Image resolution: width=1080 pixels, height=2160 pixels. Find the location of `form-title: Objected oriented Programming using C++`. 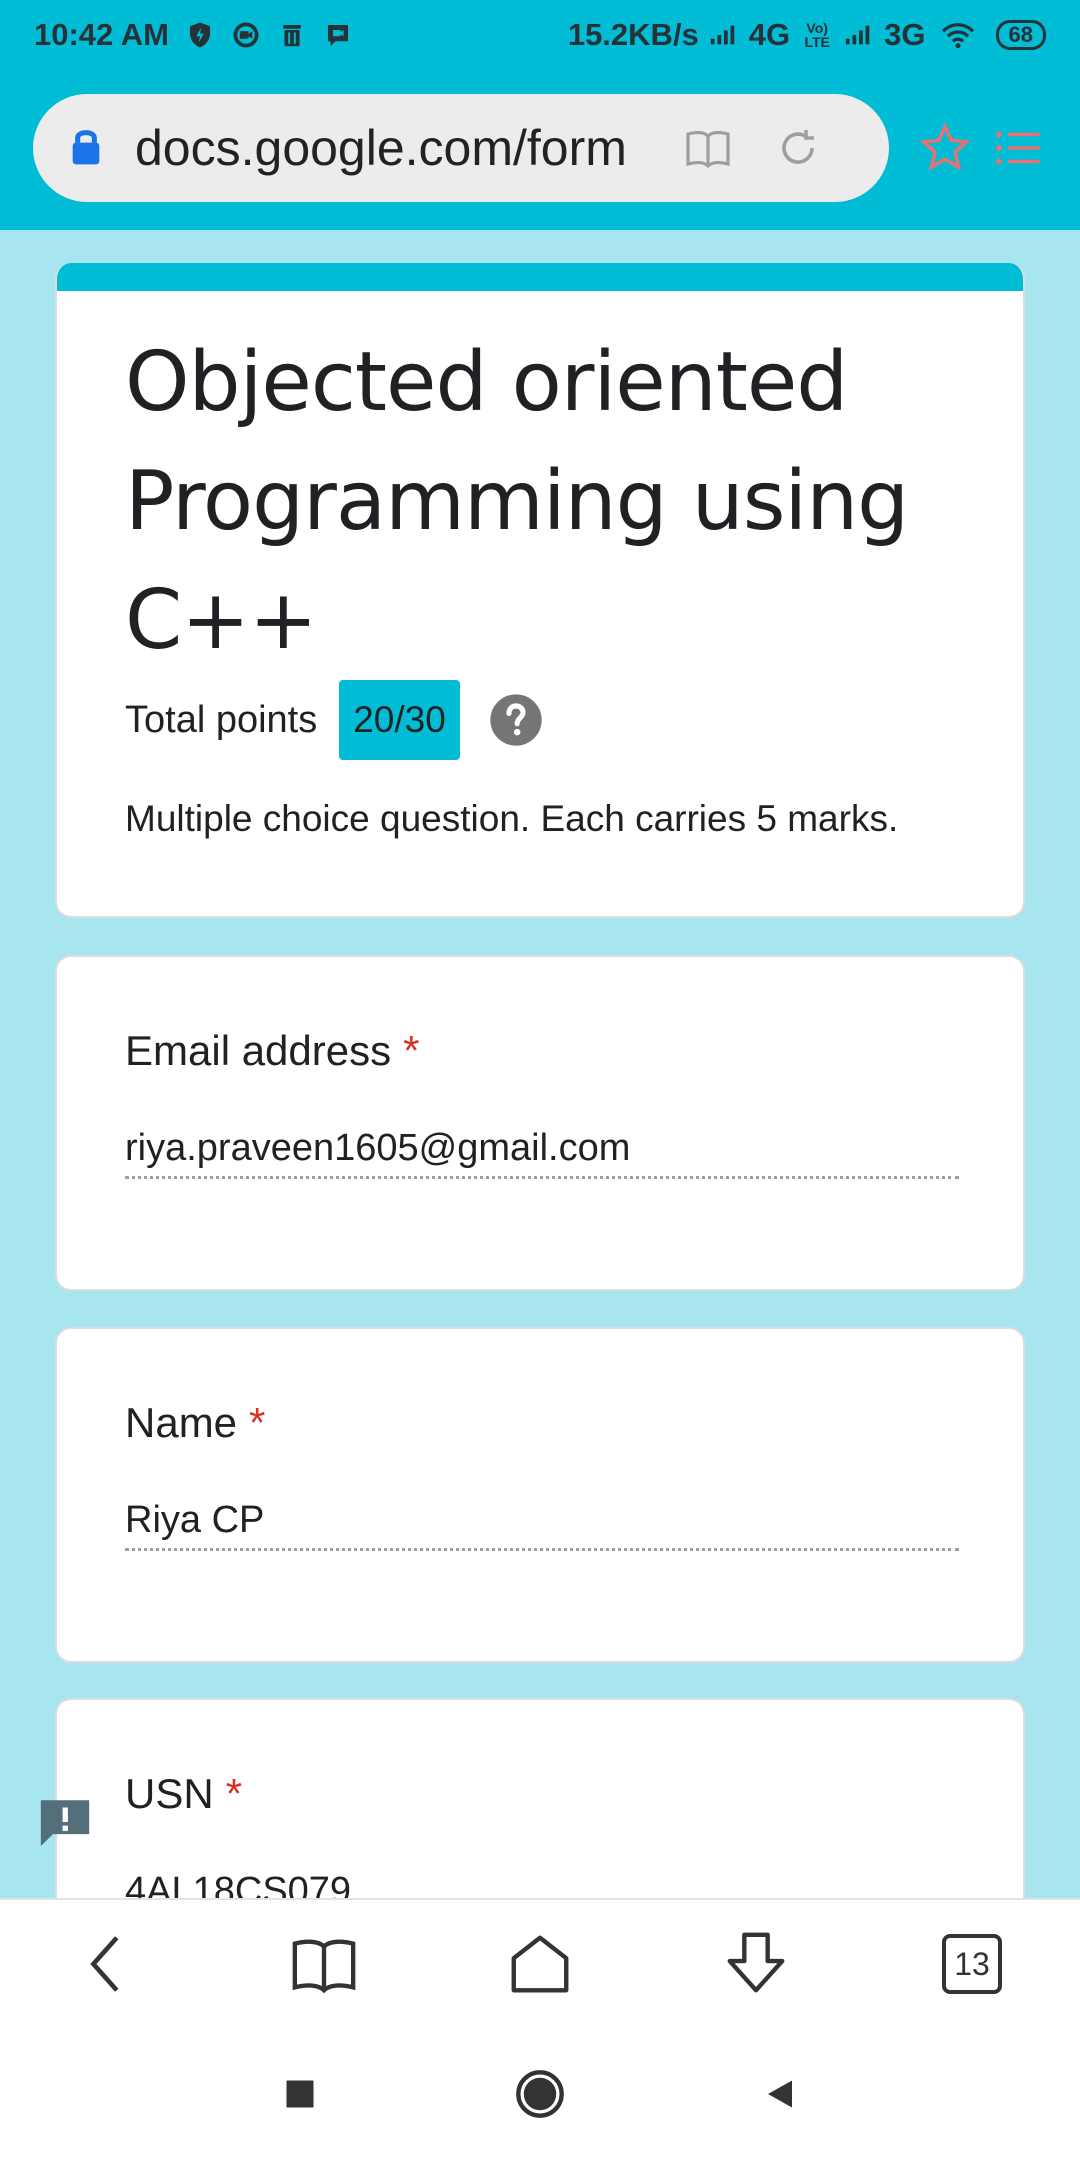

form-title: Objected oriented Programming using C++ is located at coordinates (517, 501).